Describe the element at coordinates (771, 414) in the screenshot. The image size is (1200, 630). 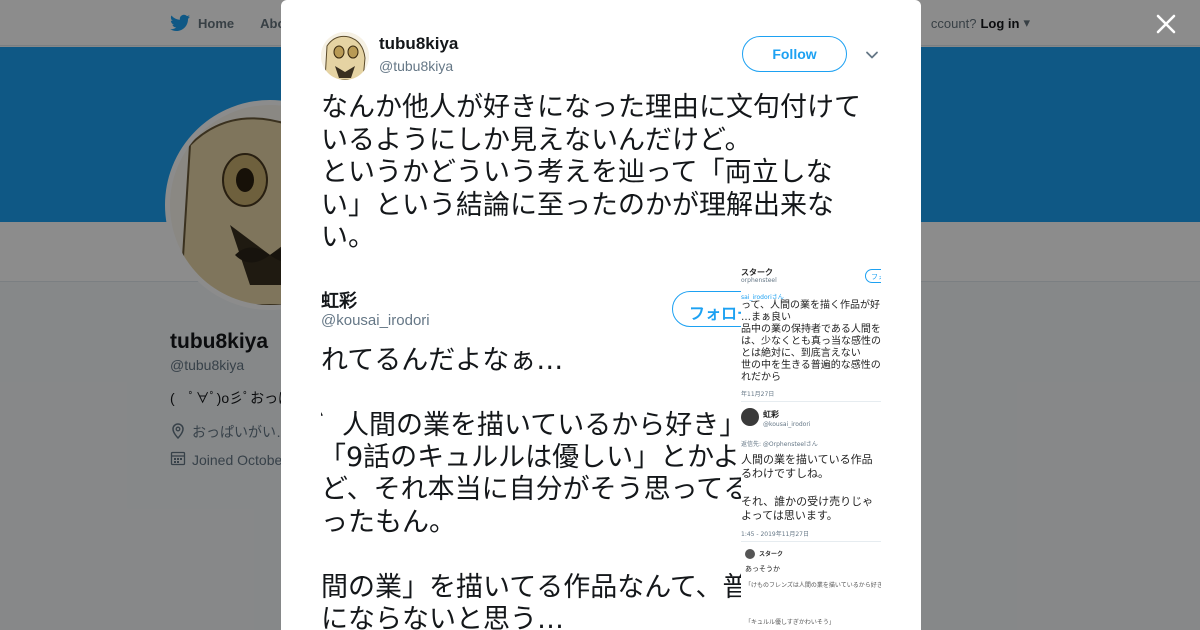
I see `thread-reply-name: 虹彩` at that location.